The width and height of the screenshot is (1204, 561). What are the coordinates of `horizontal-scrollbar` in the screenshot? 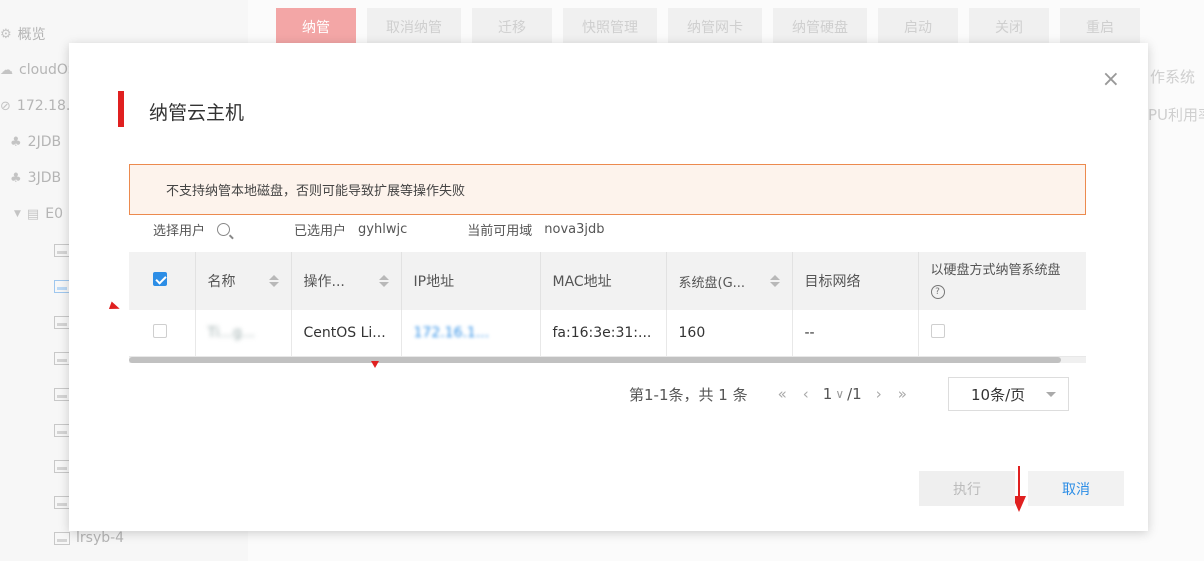 It's located at (607, 360).